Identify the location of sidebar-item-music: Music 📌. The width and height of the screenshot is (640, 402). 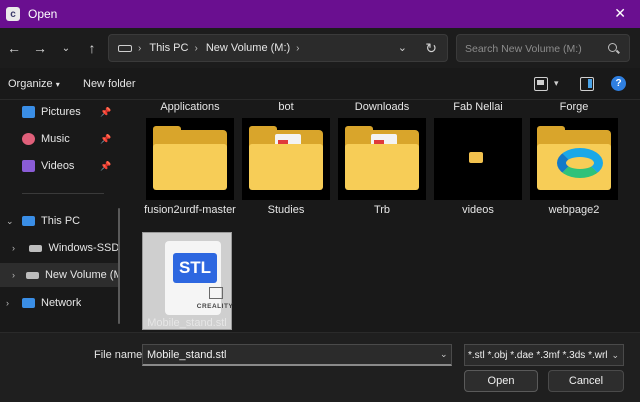
(59, 139).